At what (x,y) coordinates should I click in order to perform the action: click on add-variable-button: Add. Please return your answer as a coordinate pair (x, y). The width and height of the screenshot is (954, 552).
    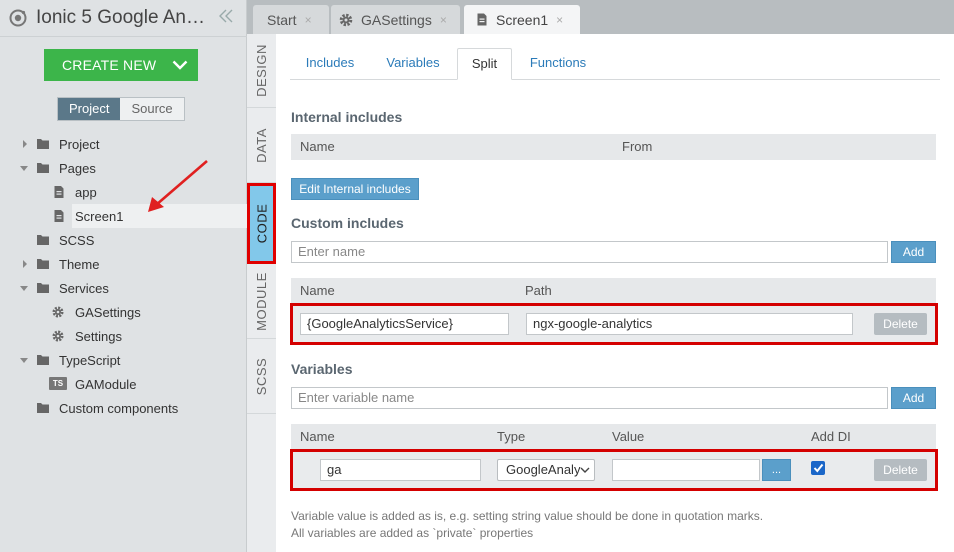
    Looking at the image, I should click on (913, 398).